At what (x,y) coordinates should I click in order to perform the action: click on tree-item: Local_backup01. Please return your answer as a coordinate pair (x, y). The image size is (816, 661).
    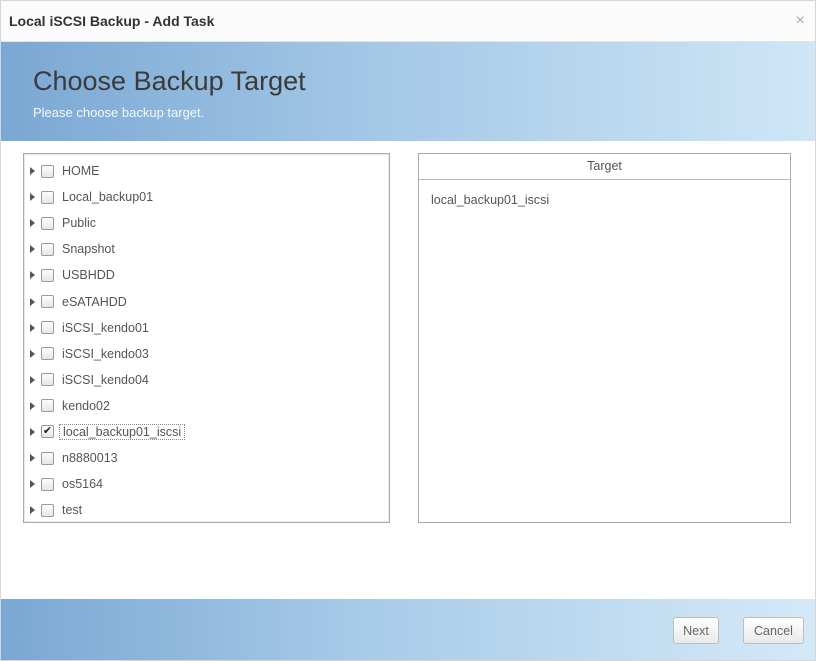
    Looking at the image, I should click on (206, 197).